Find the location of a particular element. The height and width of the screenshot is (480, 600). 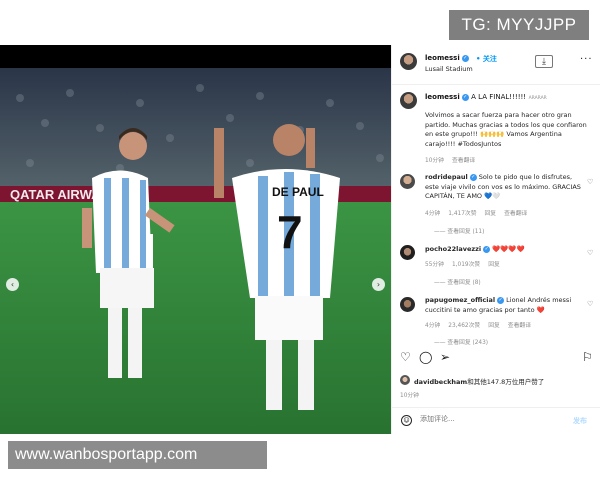

caption-meta: 10分钟 查看翻译 is located at coordinates (450, 161).